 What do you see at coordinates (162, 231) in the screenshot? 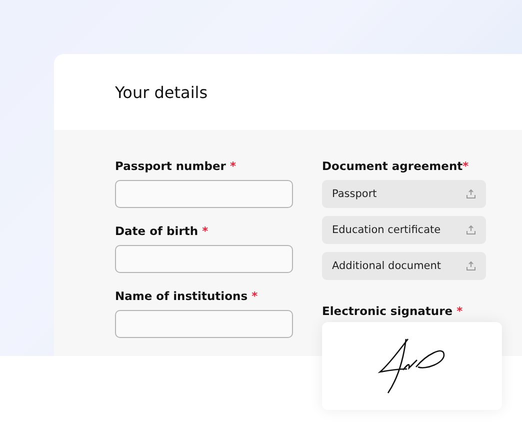
I see `field-label: Date of birth *` at bounding box center [162, 231].